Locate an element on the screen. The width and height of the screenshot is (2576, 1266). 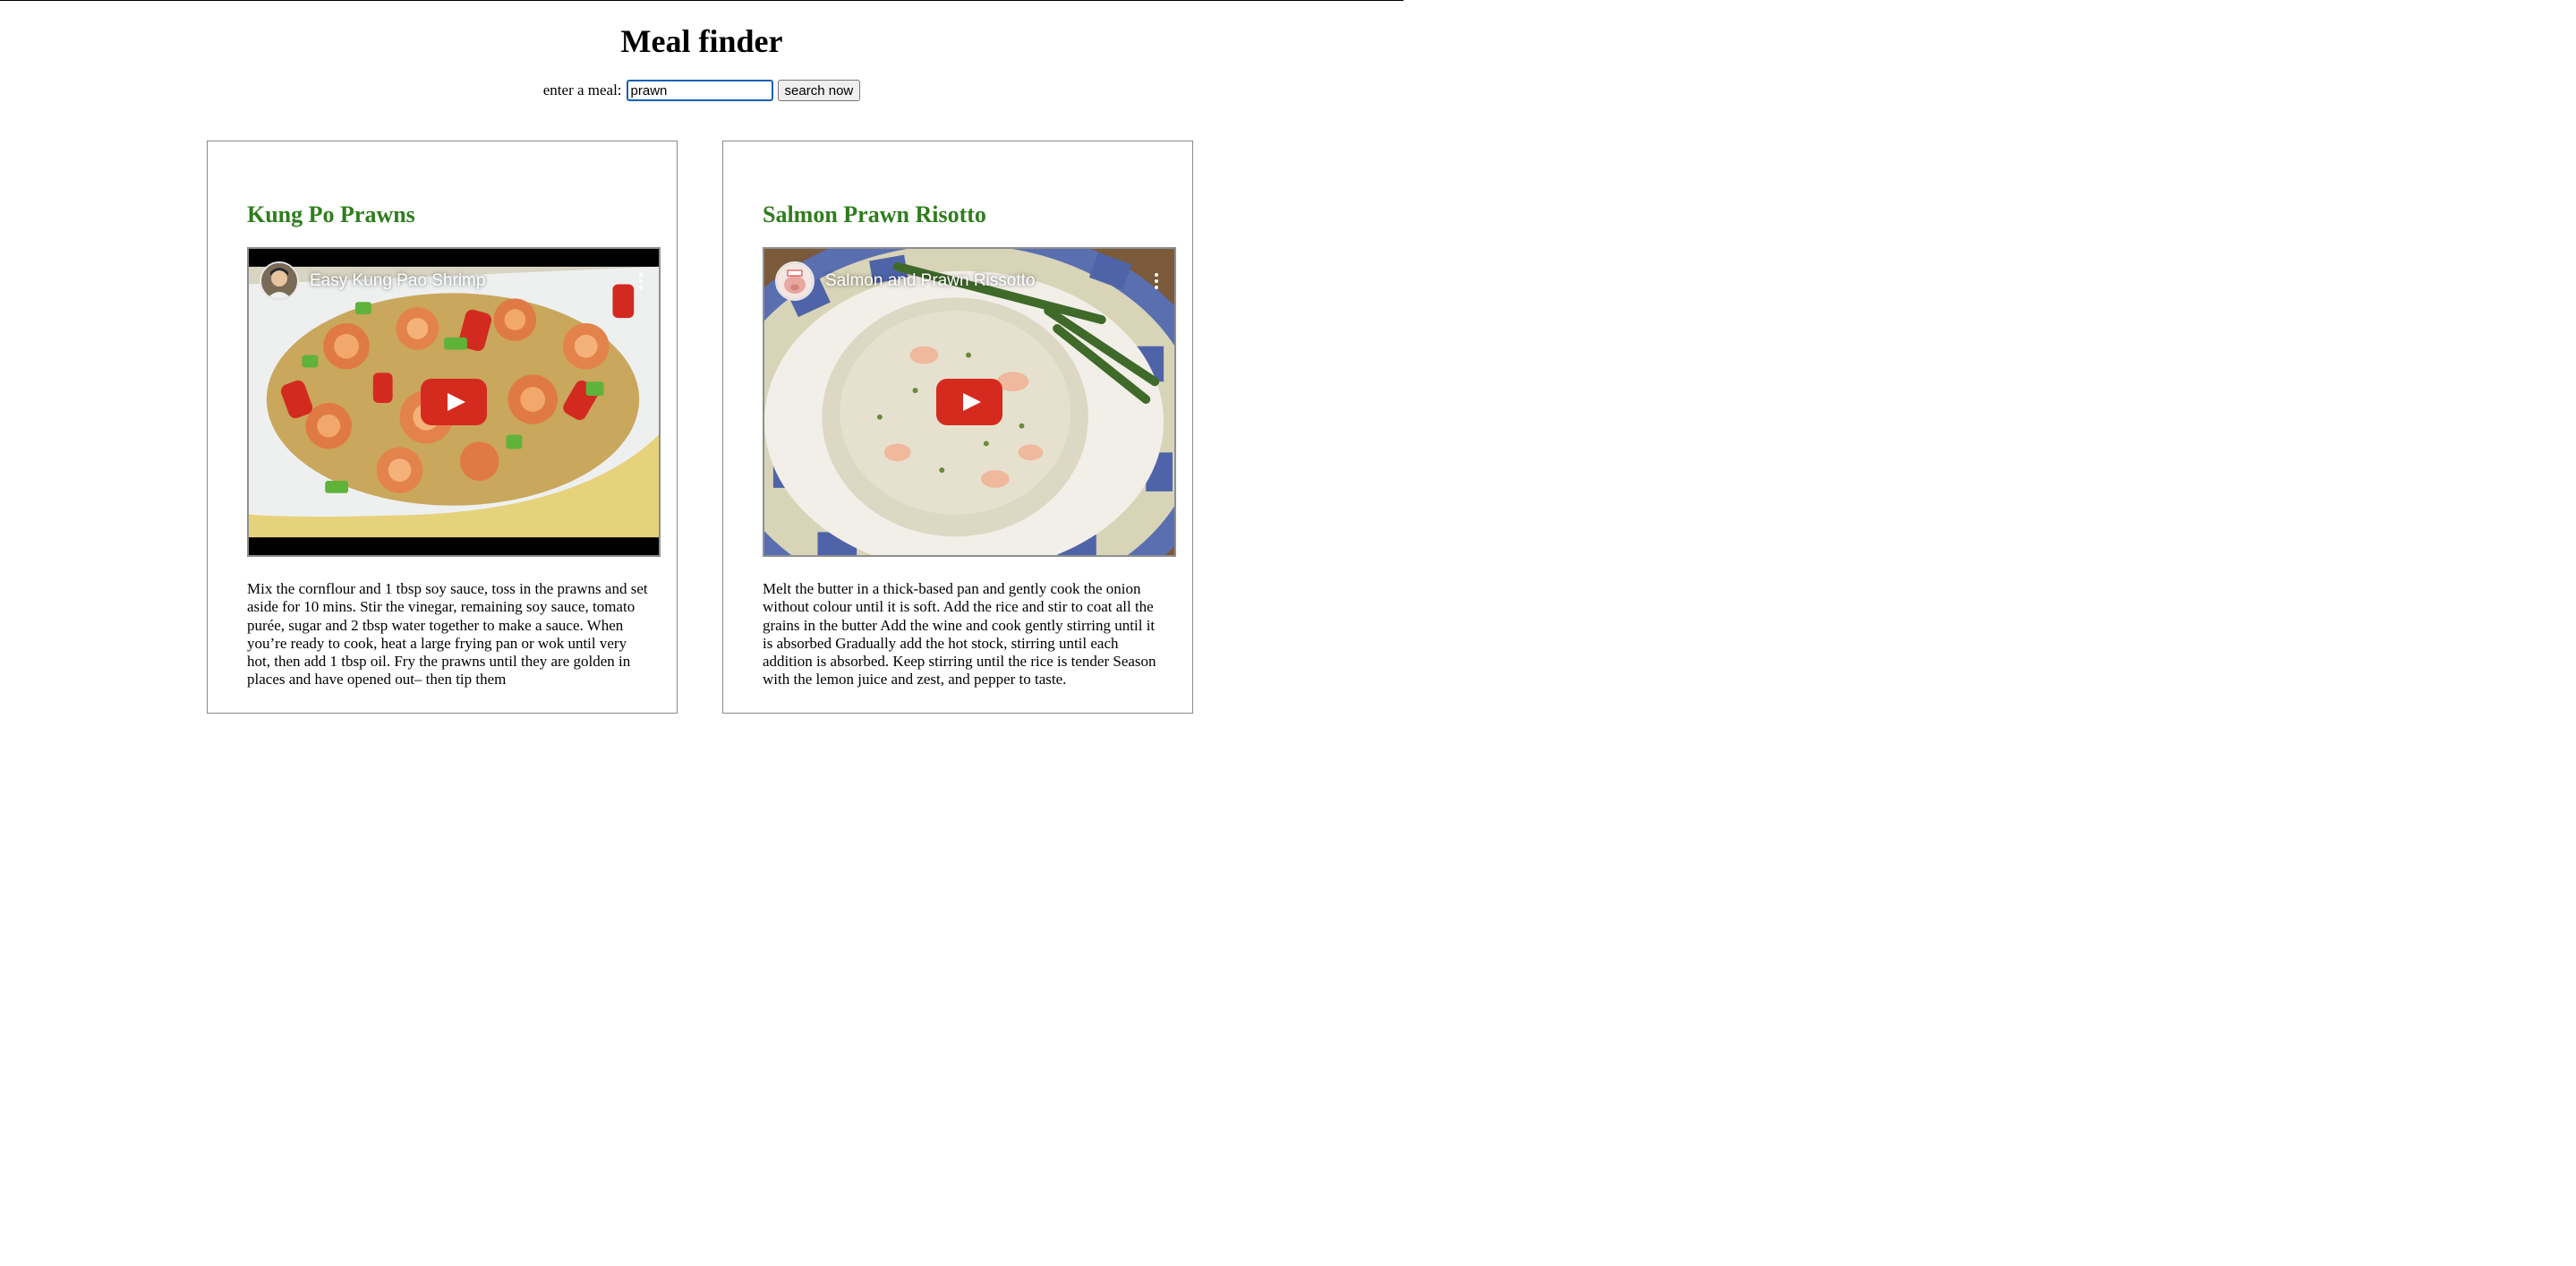
meal-title: Kung Po Prawns is located at coordinates (331, 214).